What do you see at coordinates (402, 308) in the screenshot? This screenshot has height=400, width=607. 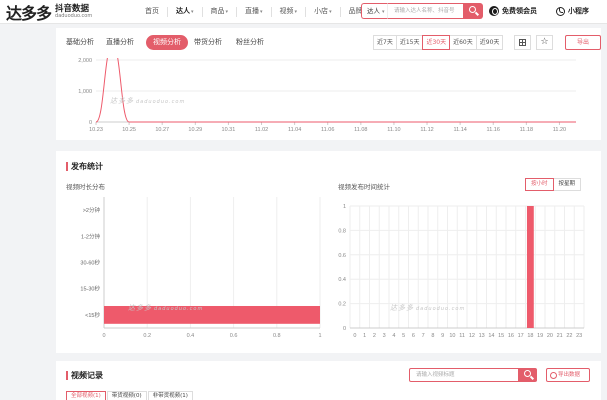 I see `time-watermark-brand: 达多多` at bounding box center [402, 308].